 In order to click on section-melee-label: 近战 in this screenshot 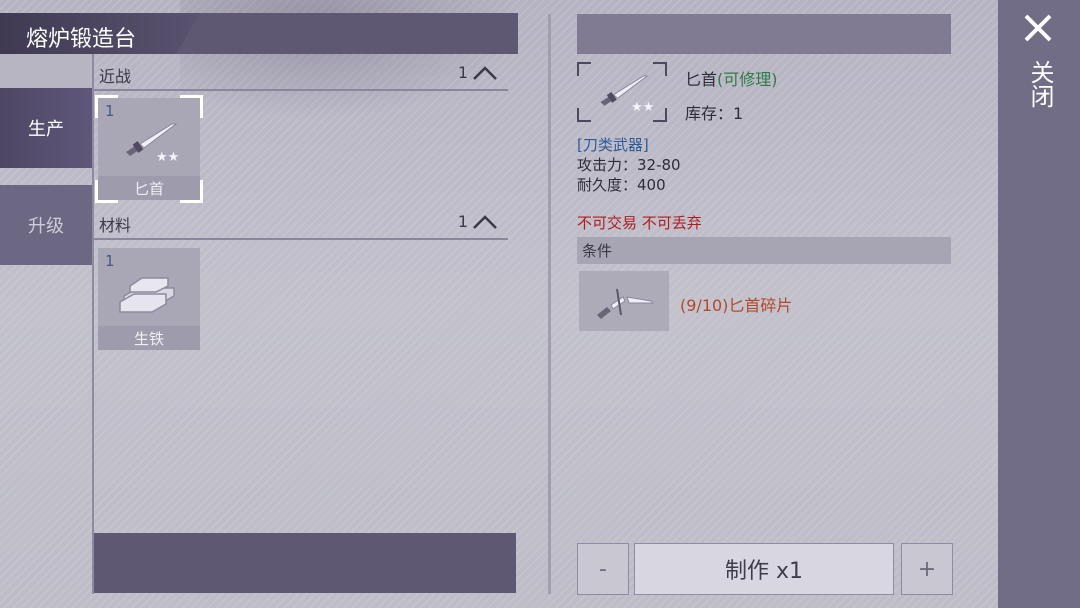, I will do `click(115, 76)`.